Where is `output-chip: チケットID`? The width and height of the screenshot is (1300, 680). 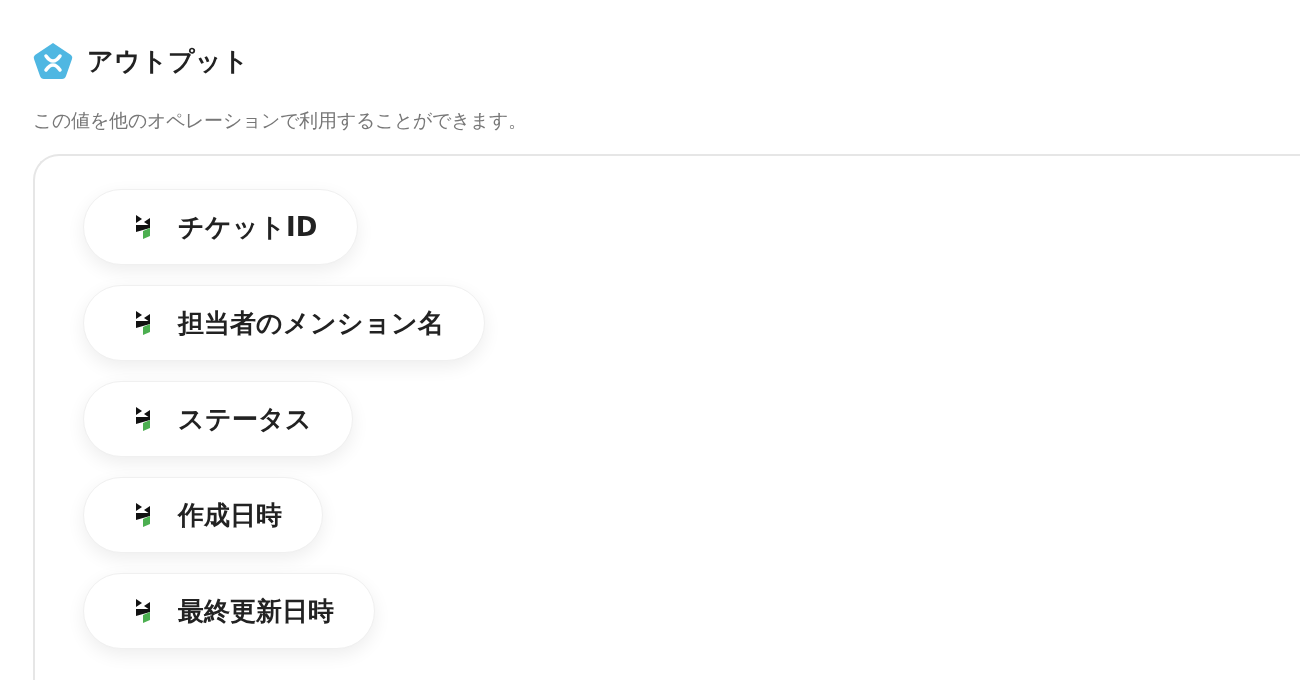 output-chip: チケットID is located at coordinates (221, 227).